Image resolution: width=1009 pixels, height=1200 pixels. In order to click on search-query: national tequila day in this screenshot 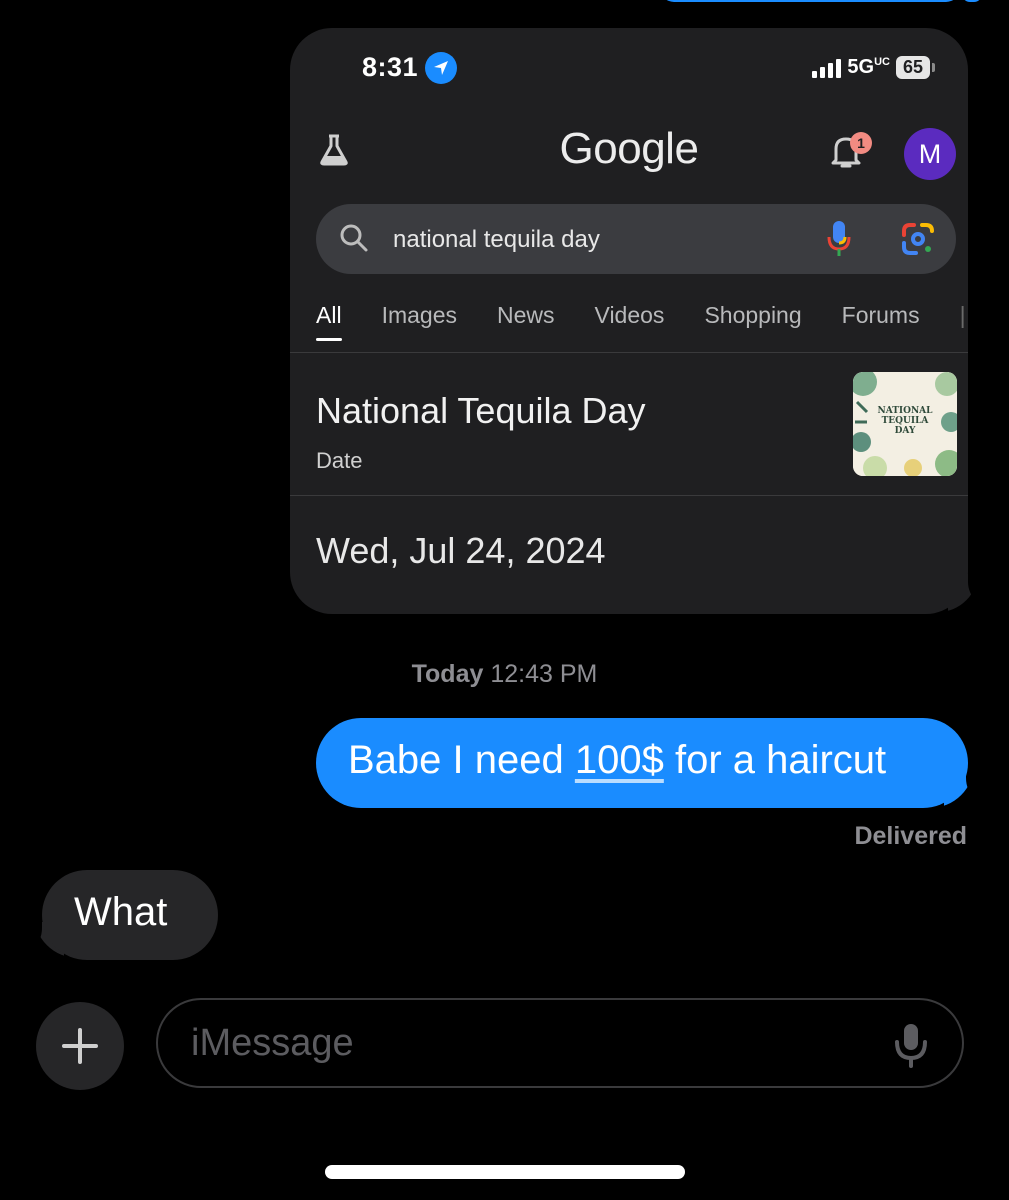, I will do `click(496, 239)`.